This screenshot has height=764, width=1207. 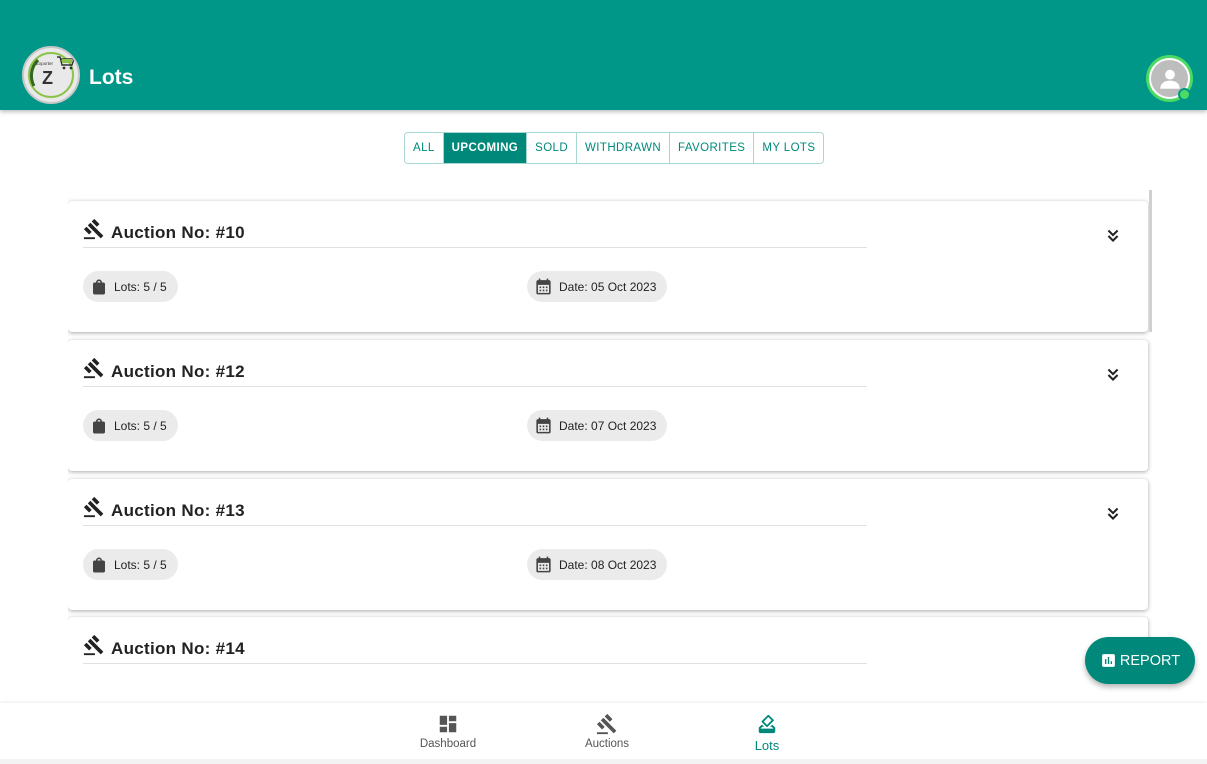 What do you see at coordinates (767, 724) in the screenshot?
I see `lots-icon` at bounding box center [767, 724].